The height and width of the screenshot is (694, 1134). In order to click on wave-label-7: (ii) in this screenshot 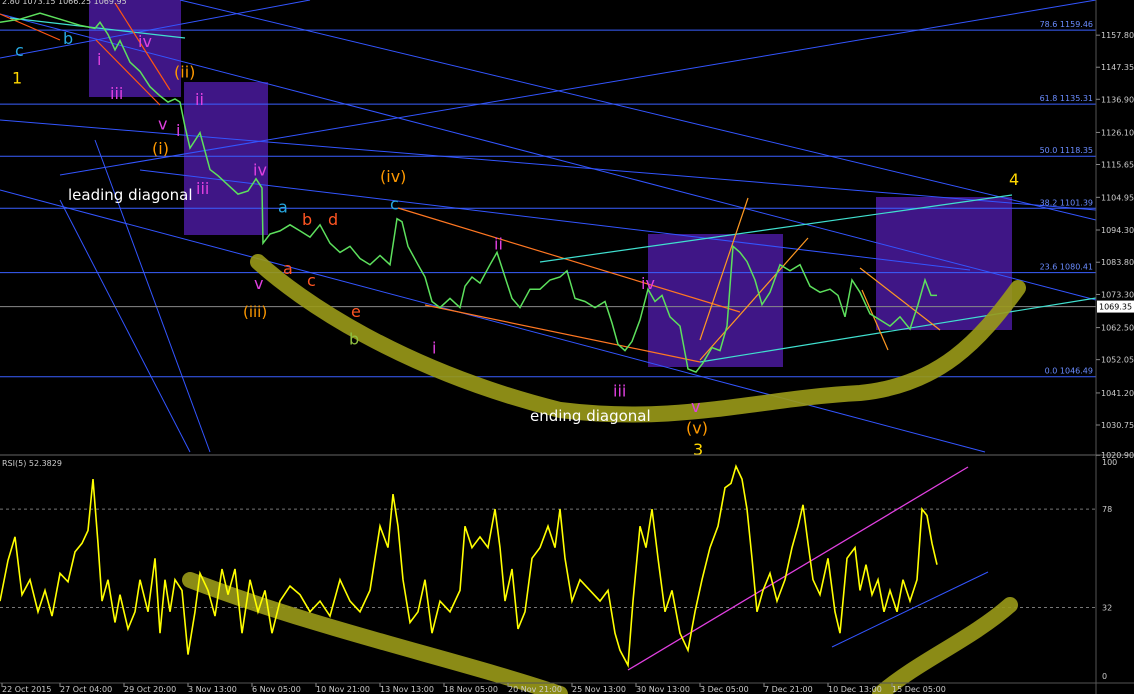, I will do `click(184, 72)`.